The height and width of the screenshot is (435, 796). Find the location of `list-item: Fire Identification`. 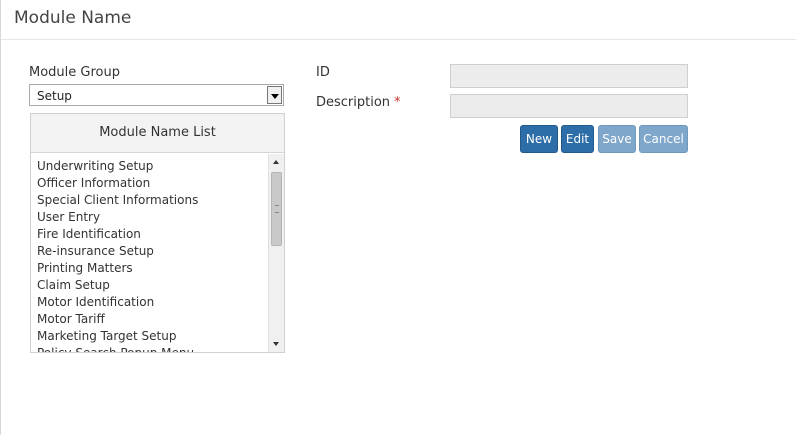

list-item: Fire Identification is located at coordinates (149, 234).